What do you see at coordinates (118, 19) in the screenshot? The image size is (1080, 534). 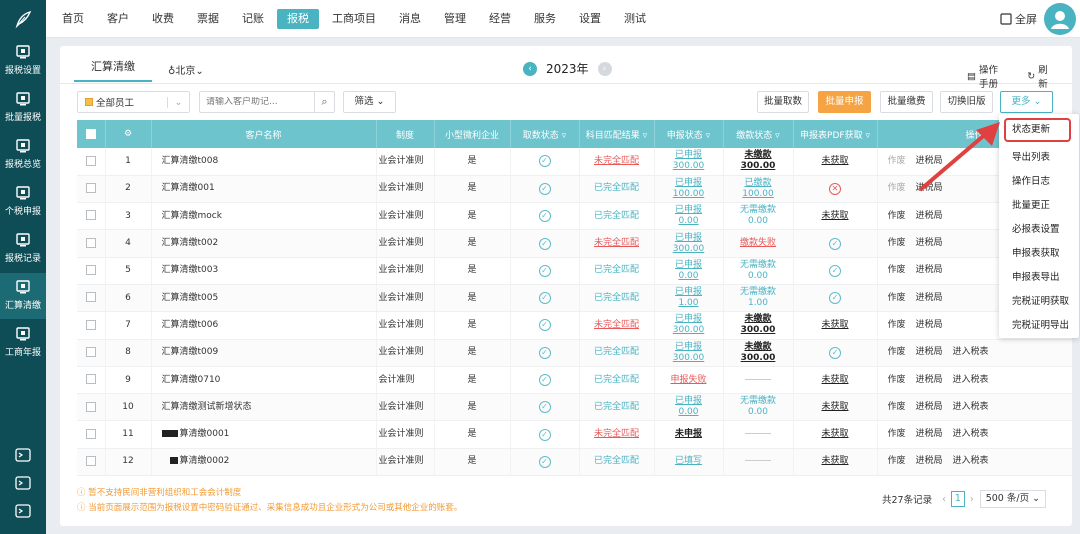 I see `nav-item: 客户` at bounding box center [118, 19].